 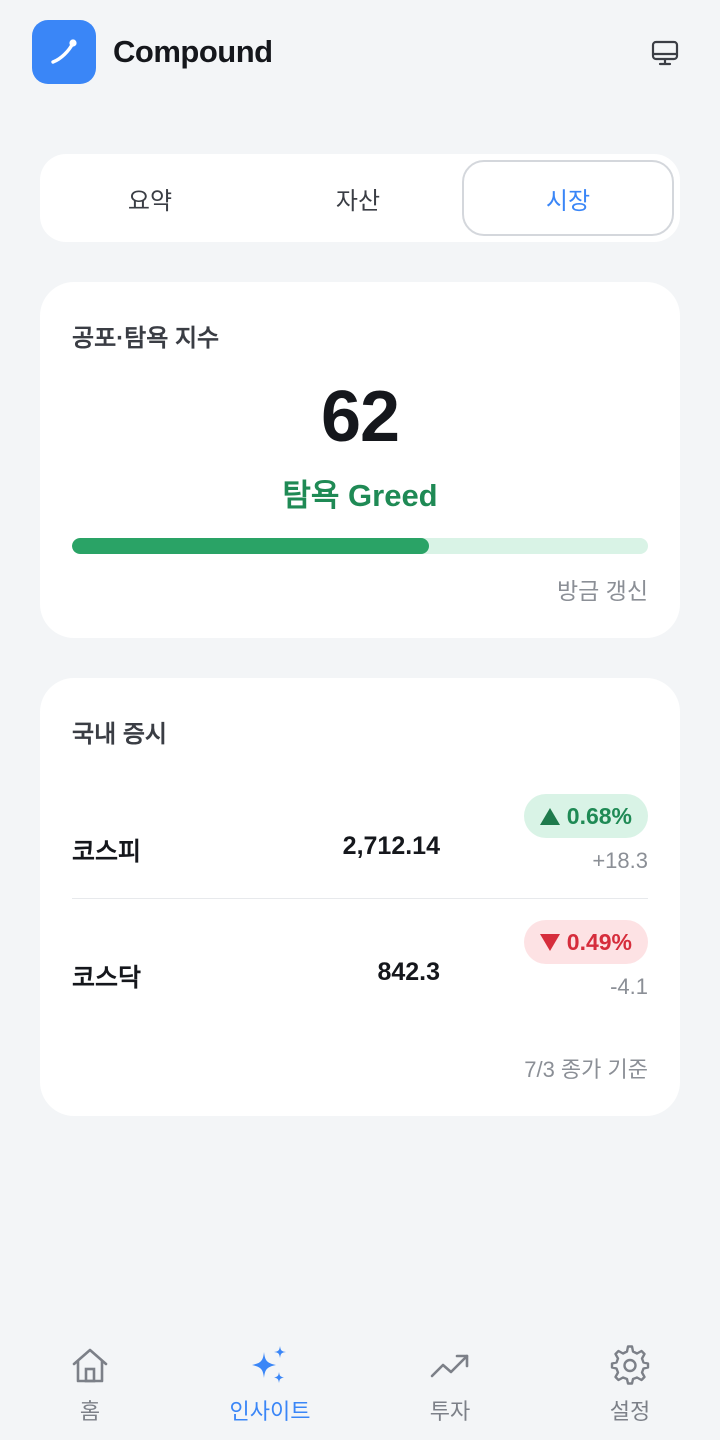 I want to click on fear-greed-bar, so click(x=360, y=546).